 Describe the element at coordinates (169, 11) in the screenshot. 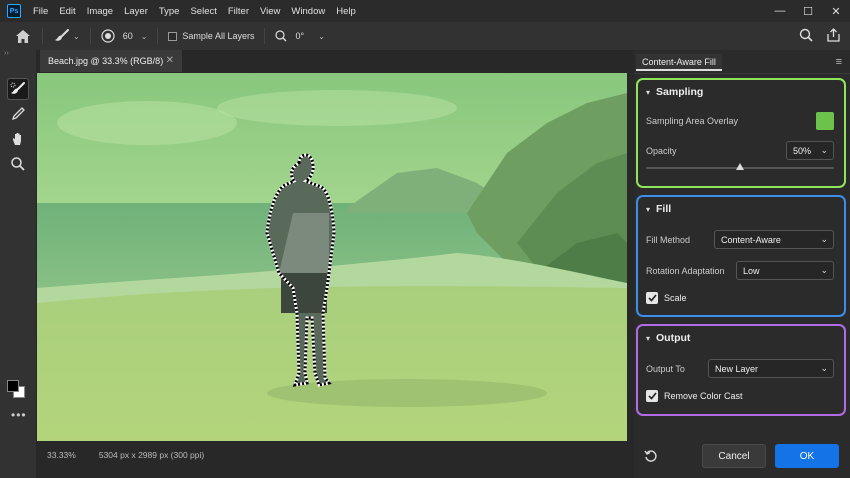

I see `menu-type: Type` at that location.